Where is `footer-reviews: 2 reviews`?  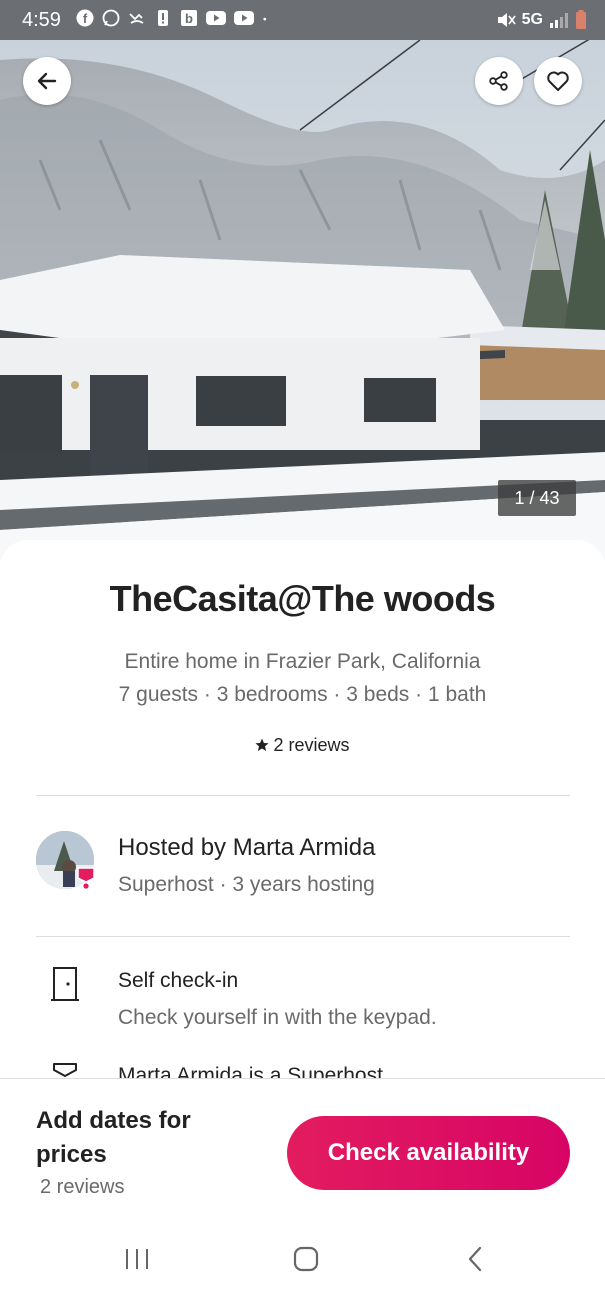
footer-reviews: 2 reviews is located at coordinates (82, 1187).